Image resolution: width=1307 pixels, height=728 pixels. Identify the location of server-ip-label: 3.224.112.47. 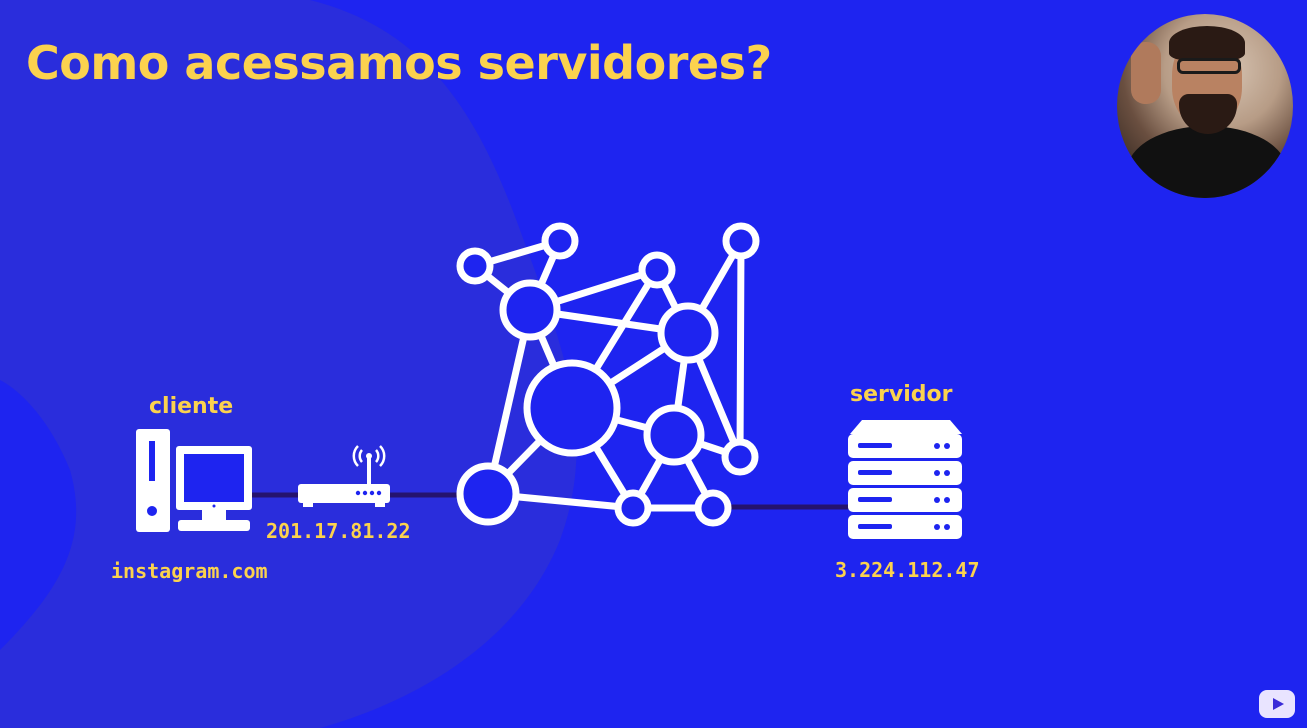
(907, 570).